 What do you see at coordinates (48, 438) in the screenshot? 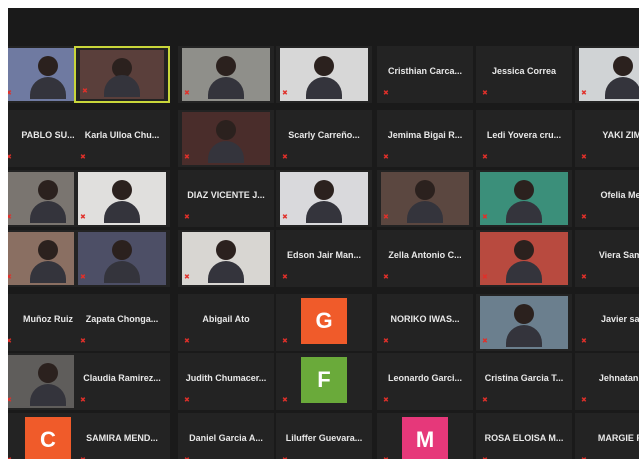
I see `participant-avatar: C` at bounding box center [48, 438].